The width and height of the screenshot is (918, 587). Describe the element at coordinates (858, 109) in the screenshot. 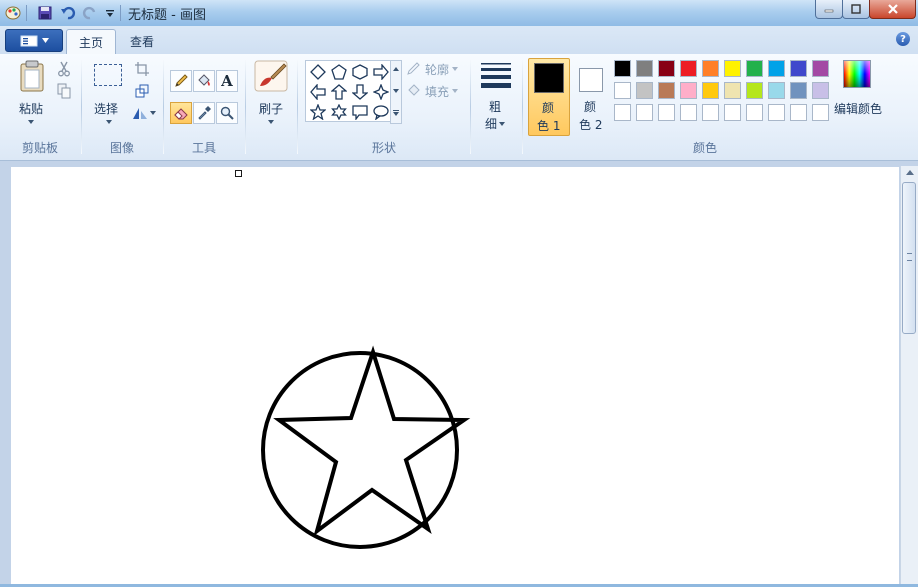

I see `edit-colors-label: 编辑颜色` at that location.